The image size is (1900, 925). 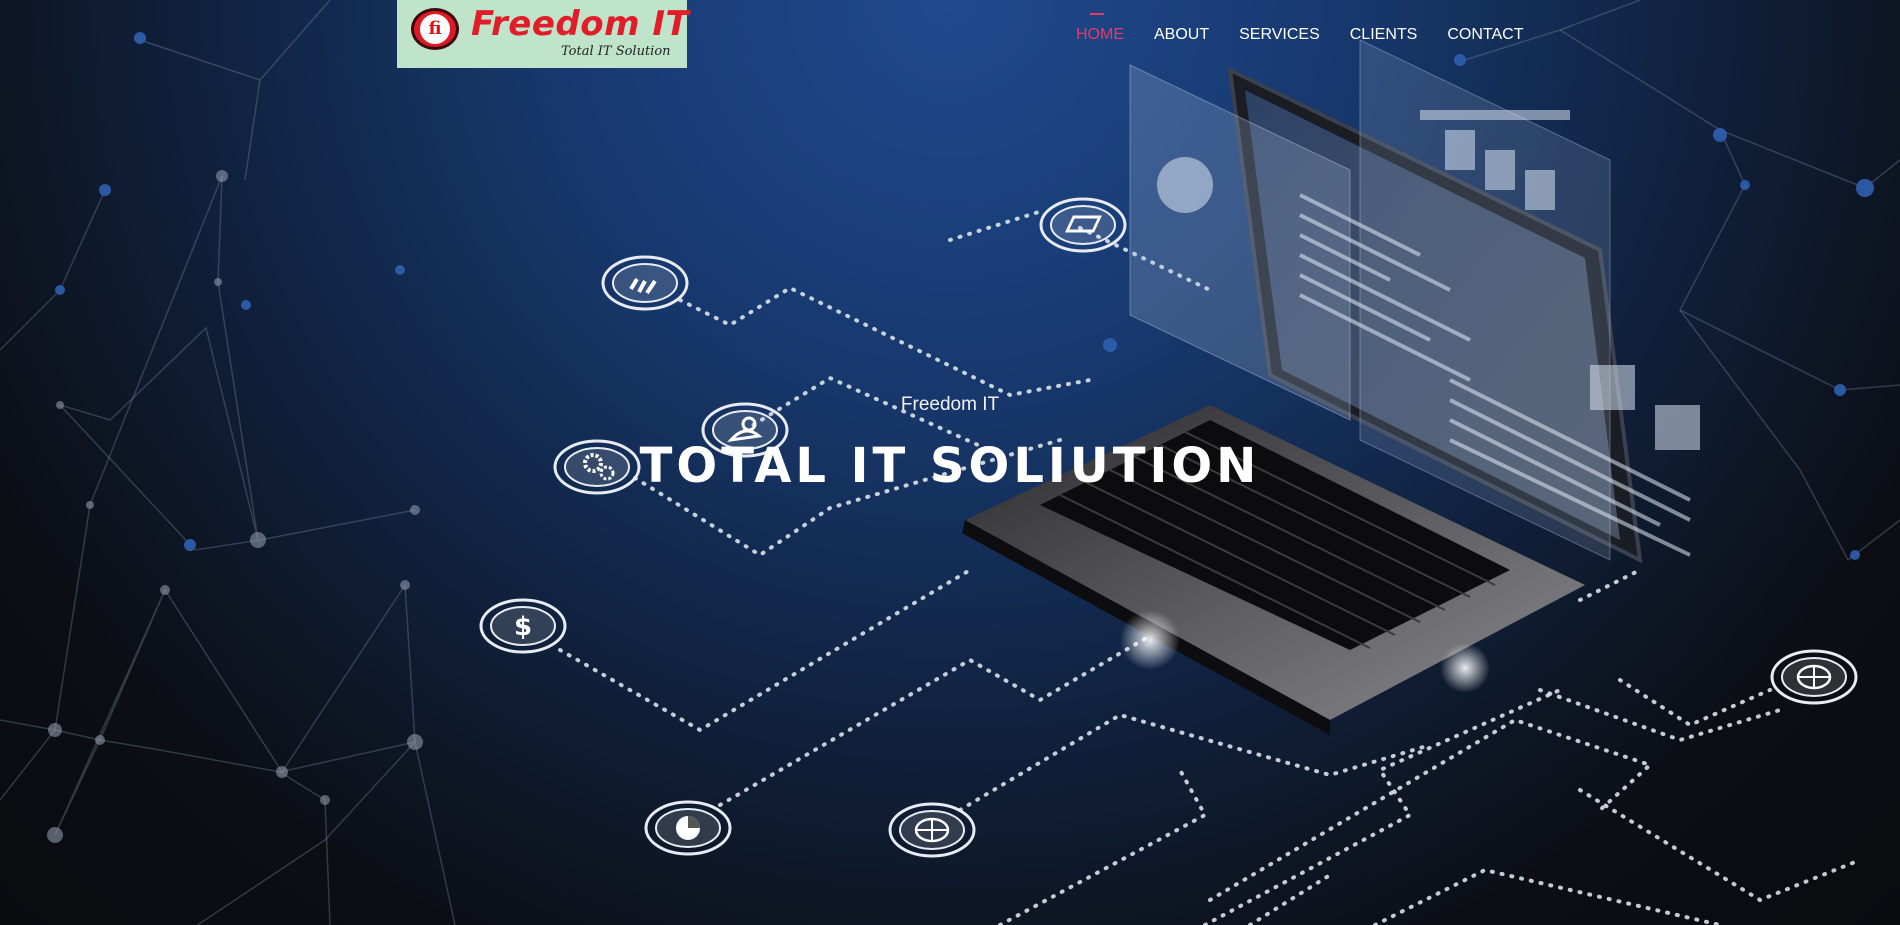 I want to click on hero-title: TOTAL IT SOLIUTION, so click(x=950, y=466).